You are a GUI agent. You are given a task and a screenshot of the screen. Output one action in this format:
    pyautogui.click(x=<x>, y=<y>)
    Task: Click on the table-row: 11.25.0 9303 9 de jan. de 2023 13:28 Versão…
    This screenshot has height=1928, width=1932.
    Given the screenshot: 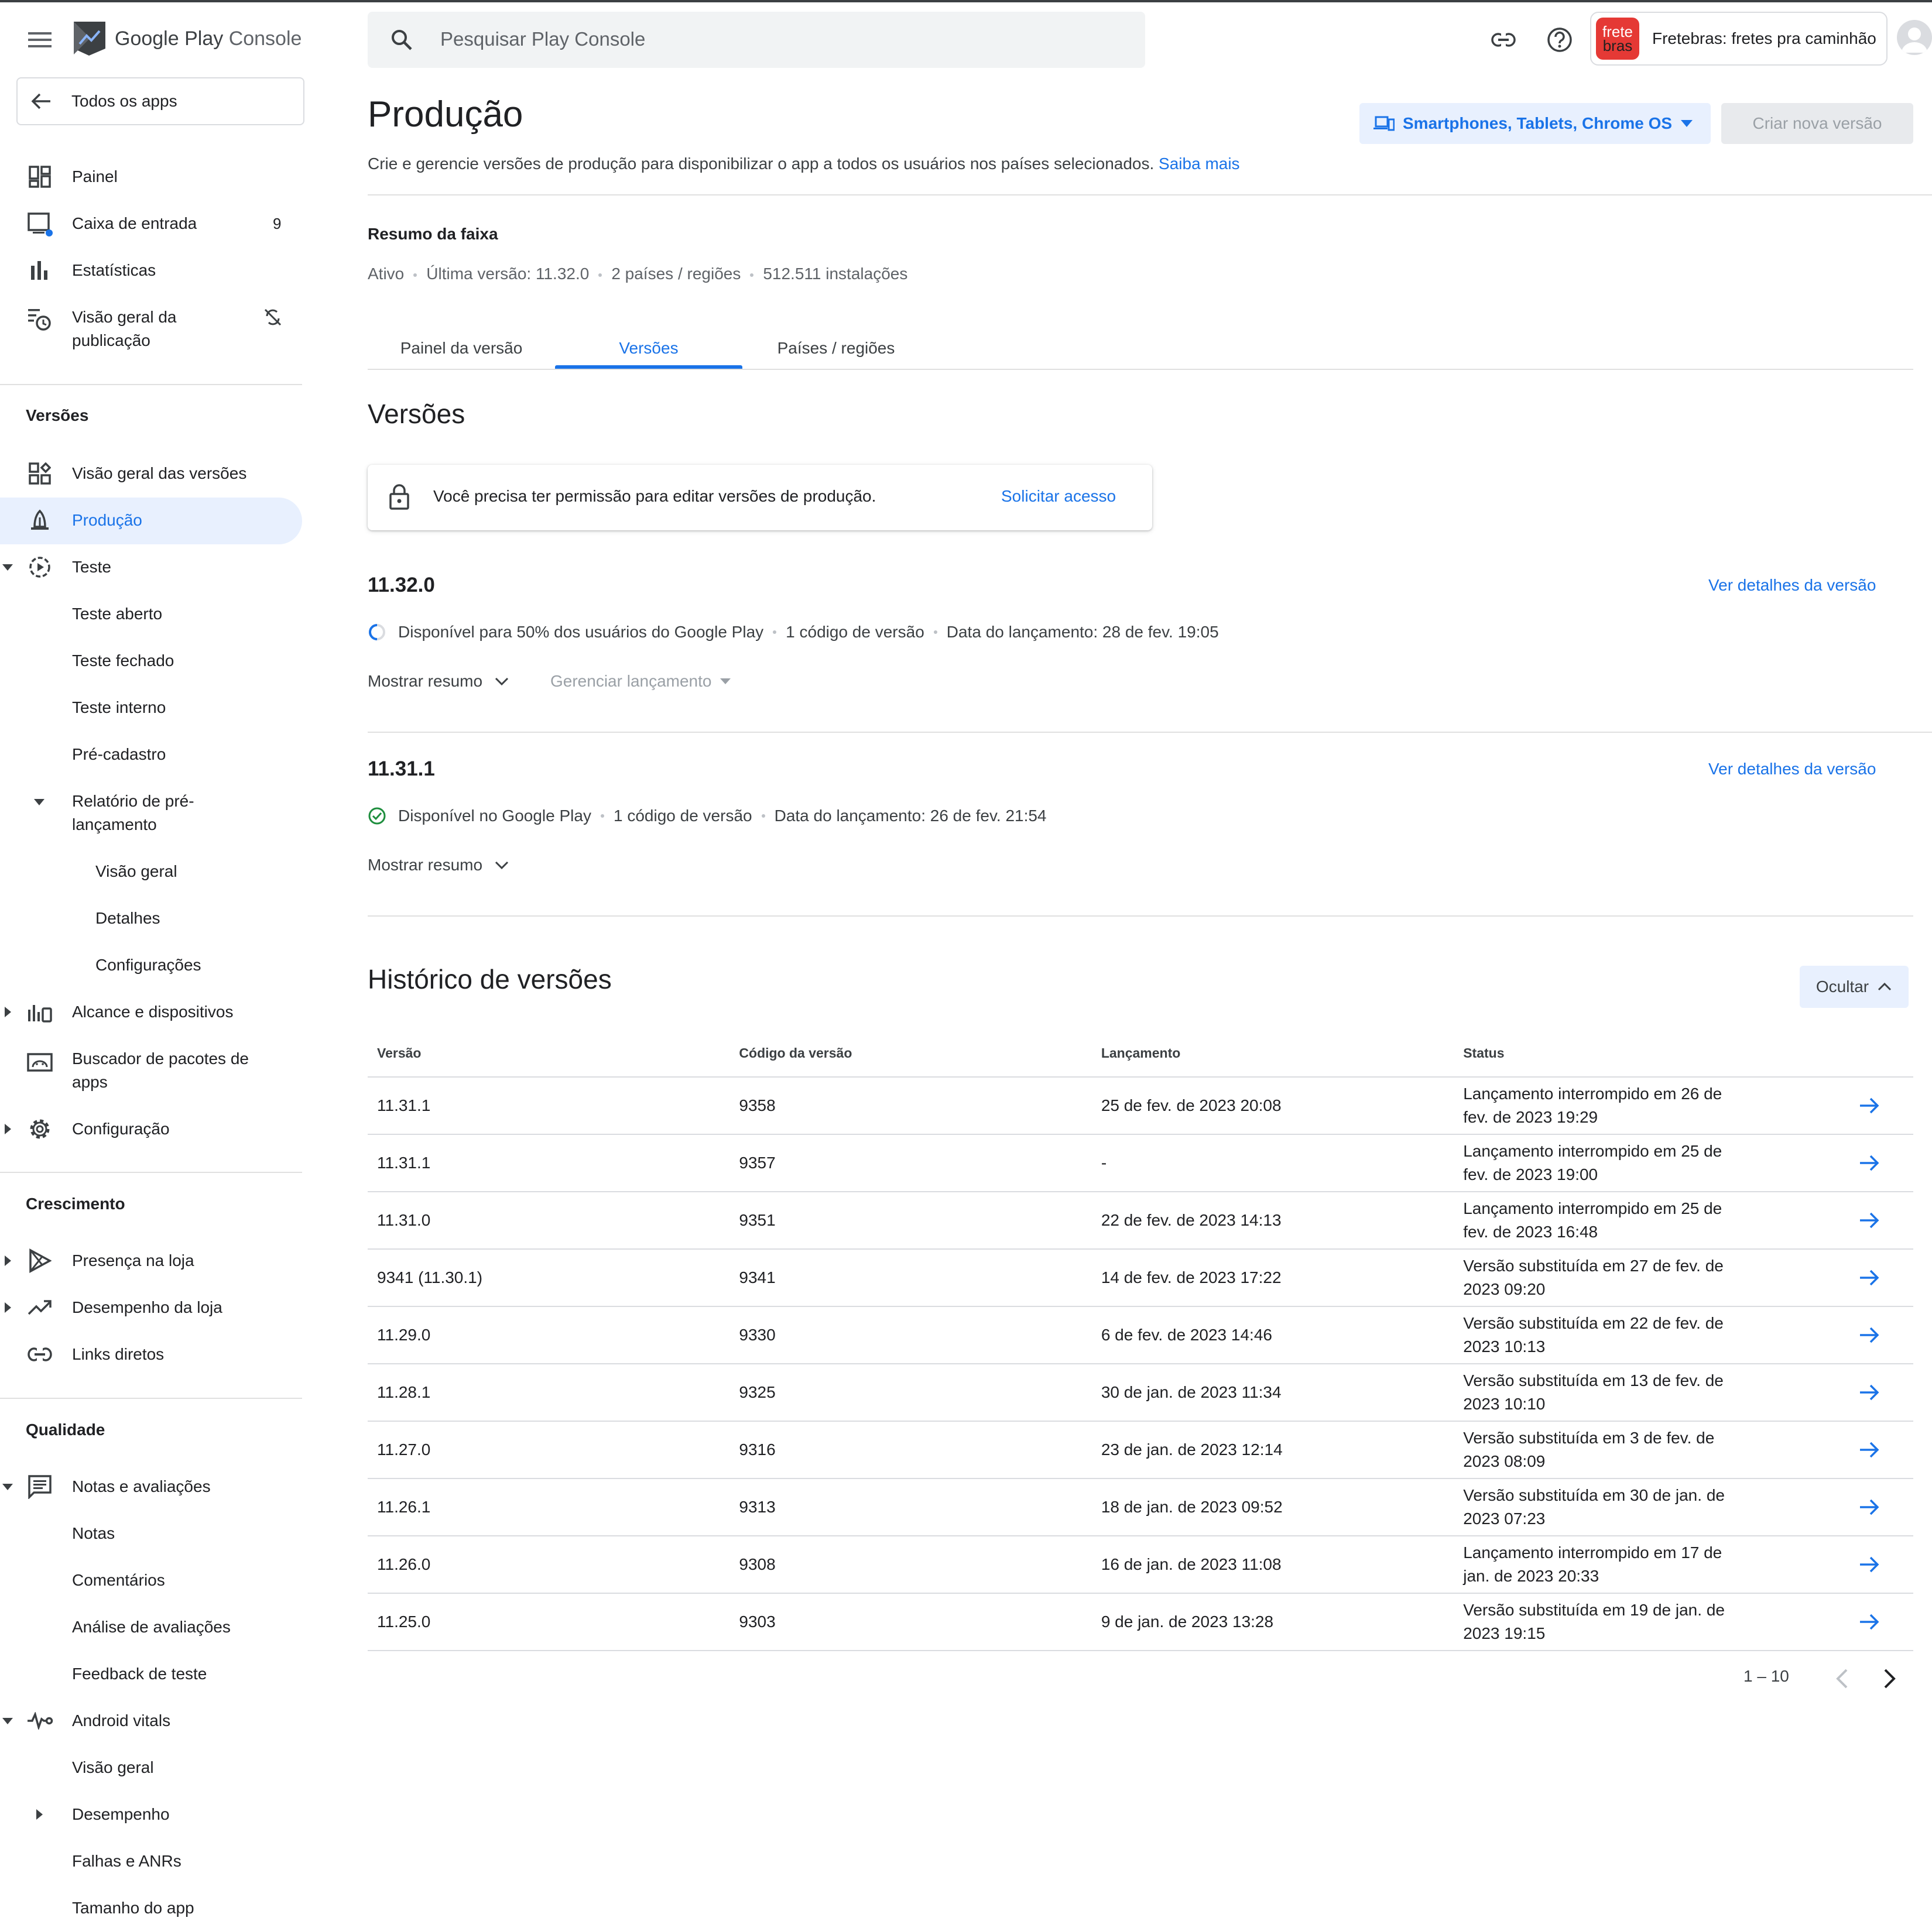 What is the action you would take?
    pyautogui.click(x=1140, y=1622)
    